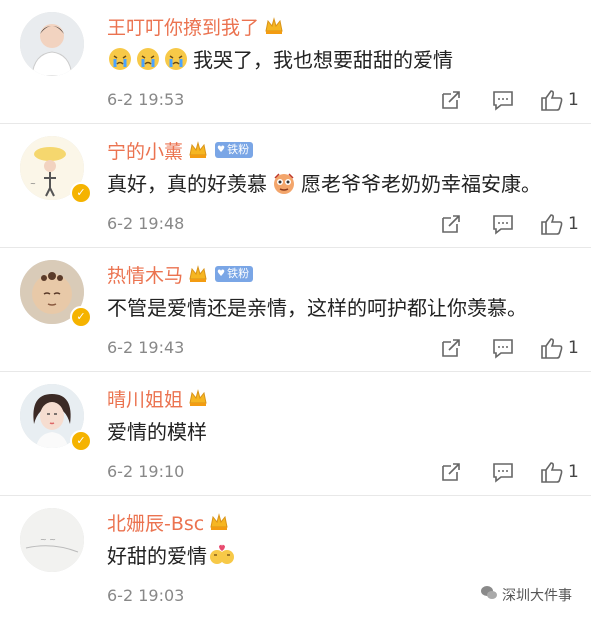 This screenshot has height=620, width=591. I want to click on watermark-text: 深圳大件事, so click(537, 596).